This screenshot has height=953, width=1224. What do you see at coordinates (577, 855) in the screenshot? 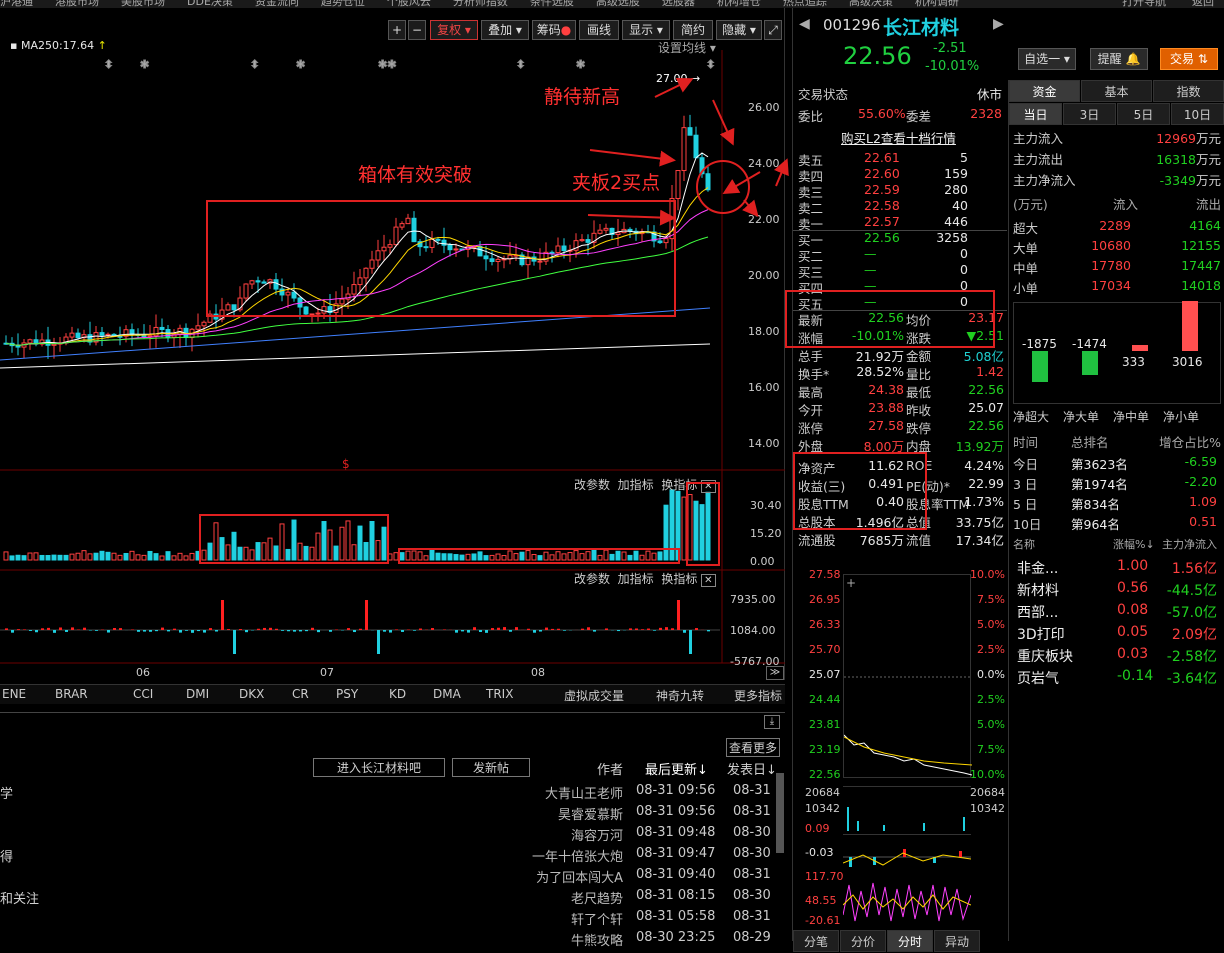
I see `forum-row-author: 一年十倍张大炮` at bounding box center [577, 855].